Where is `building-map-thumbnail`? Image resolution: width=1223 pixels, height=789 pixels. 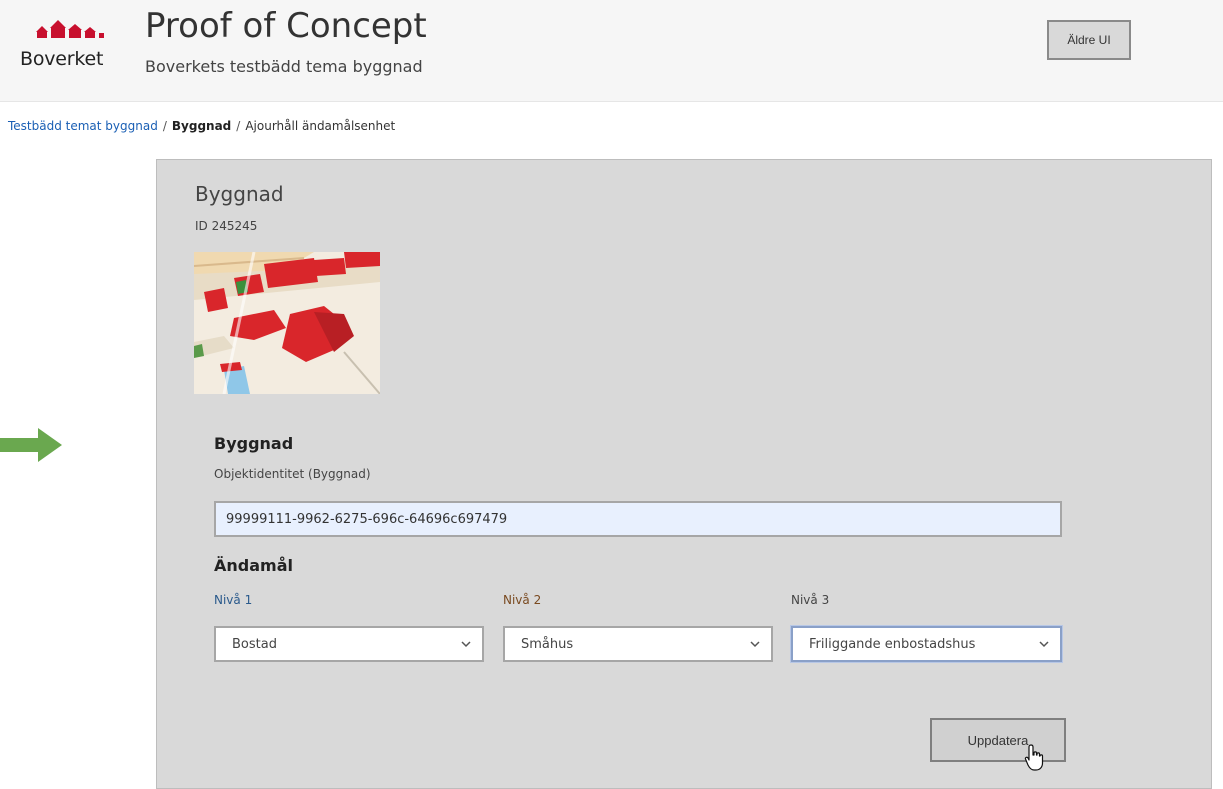
building-map-thumbnail is located at coordinates (287, 323).